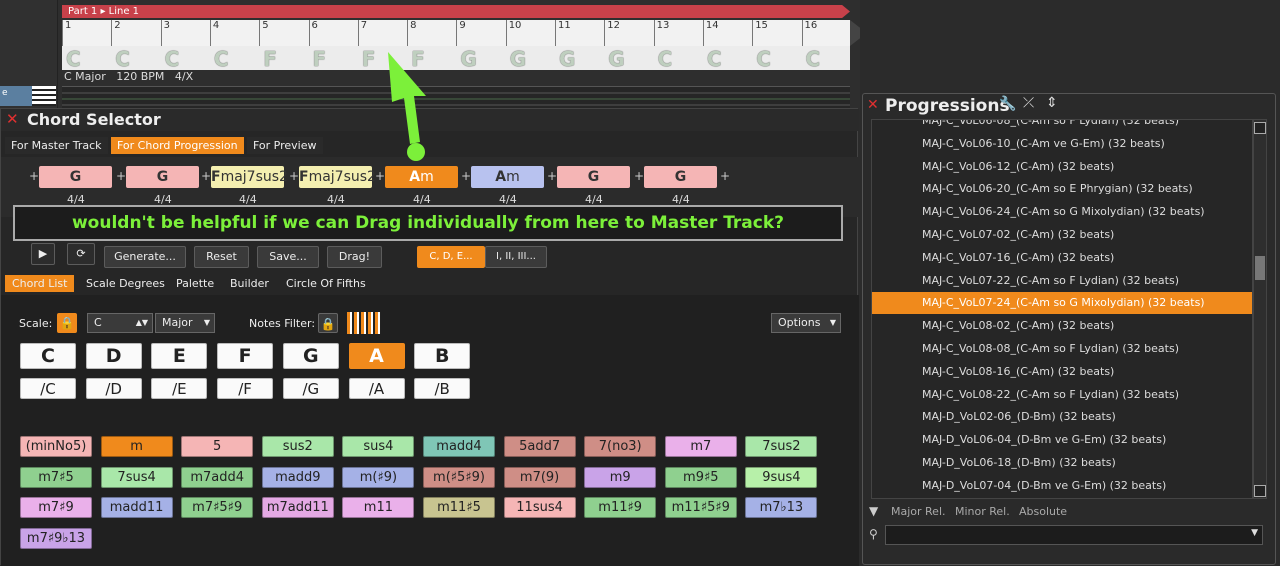 The image size is (1280, 566). What do you see at coordinates (364, 323) in the screenshot?
I see `piano-keyboard-icon` at bounding box center [364, 323].